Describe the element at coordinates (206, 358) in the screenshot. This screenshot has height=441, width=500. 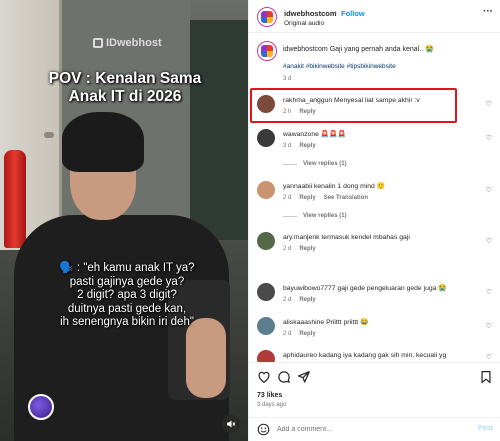
I see `person-arm` at that location.